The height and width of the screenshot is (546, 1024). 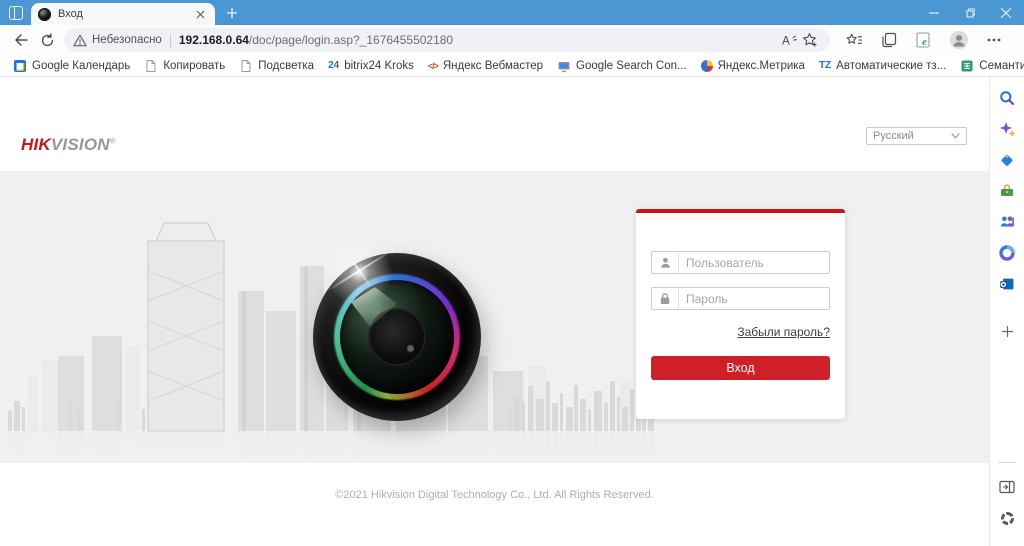 I want to click on read-aloud-icon: A, so click(x=788, y=40).